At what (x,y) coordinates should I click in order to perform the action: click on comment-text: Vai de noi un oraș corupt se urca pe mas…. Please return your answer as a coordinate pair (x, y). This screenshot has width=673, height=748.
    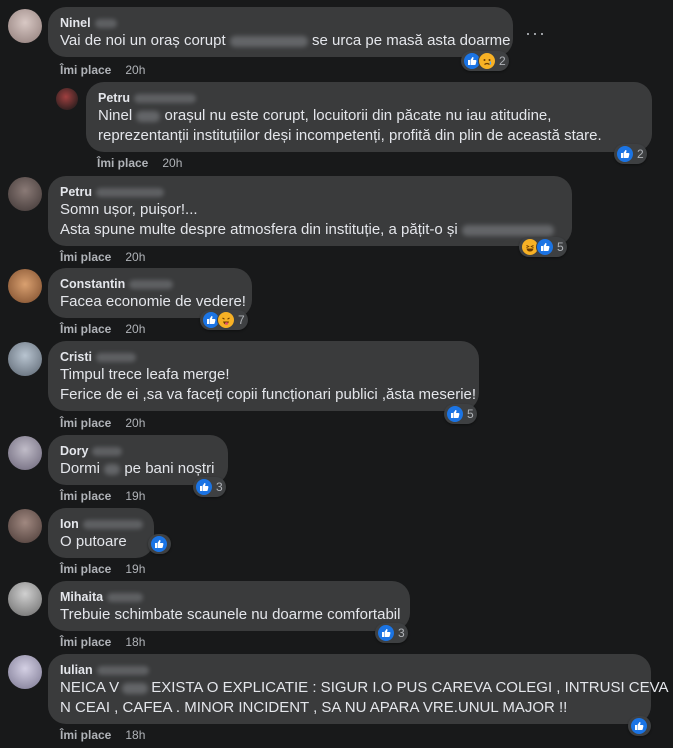
    Looking at the image, I should click on (285, 40).